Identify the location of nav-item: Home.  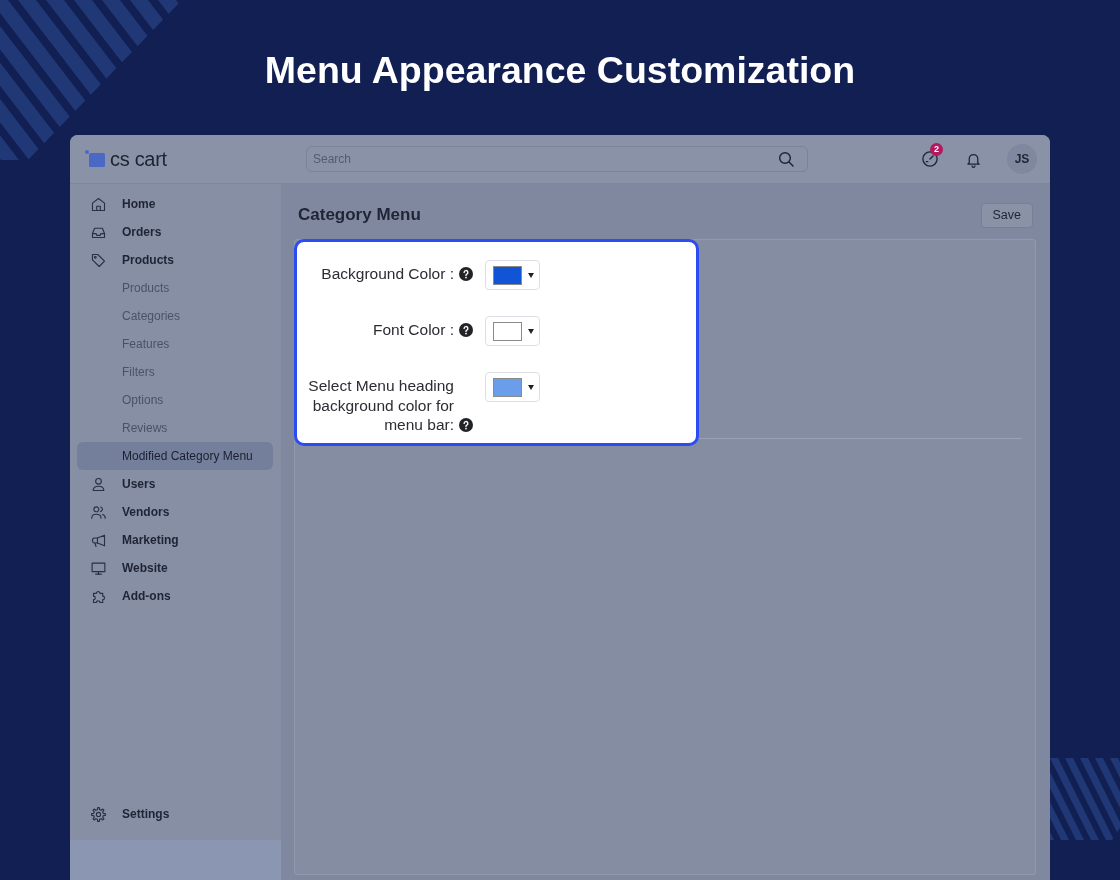
(175, 204).